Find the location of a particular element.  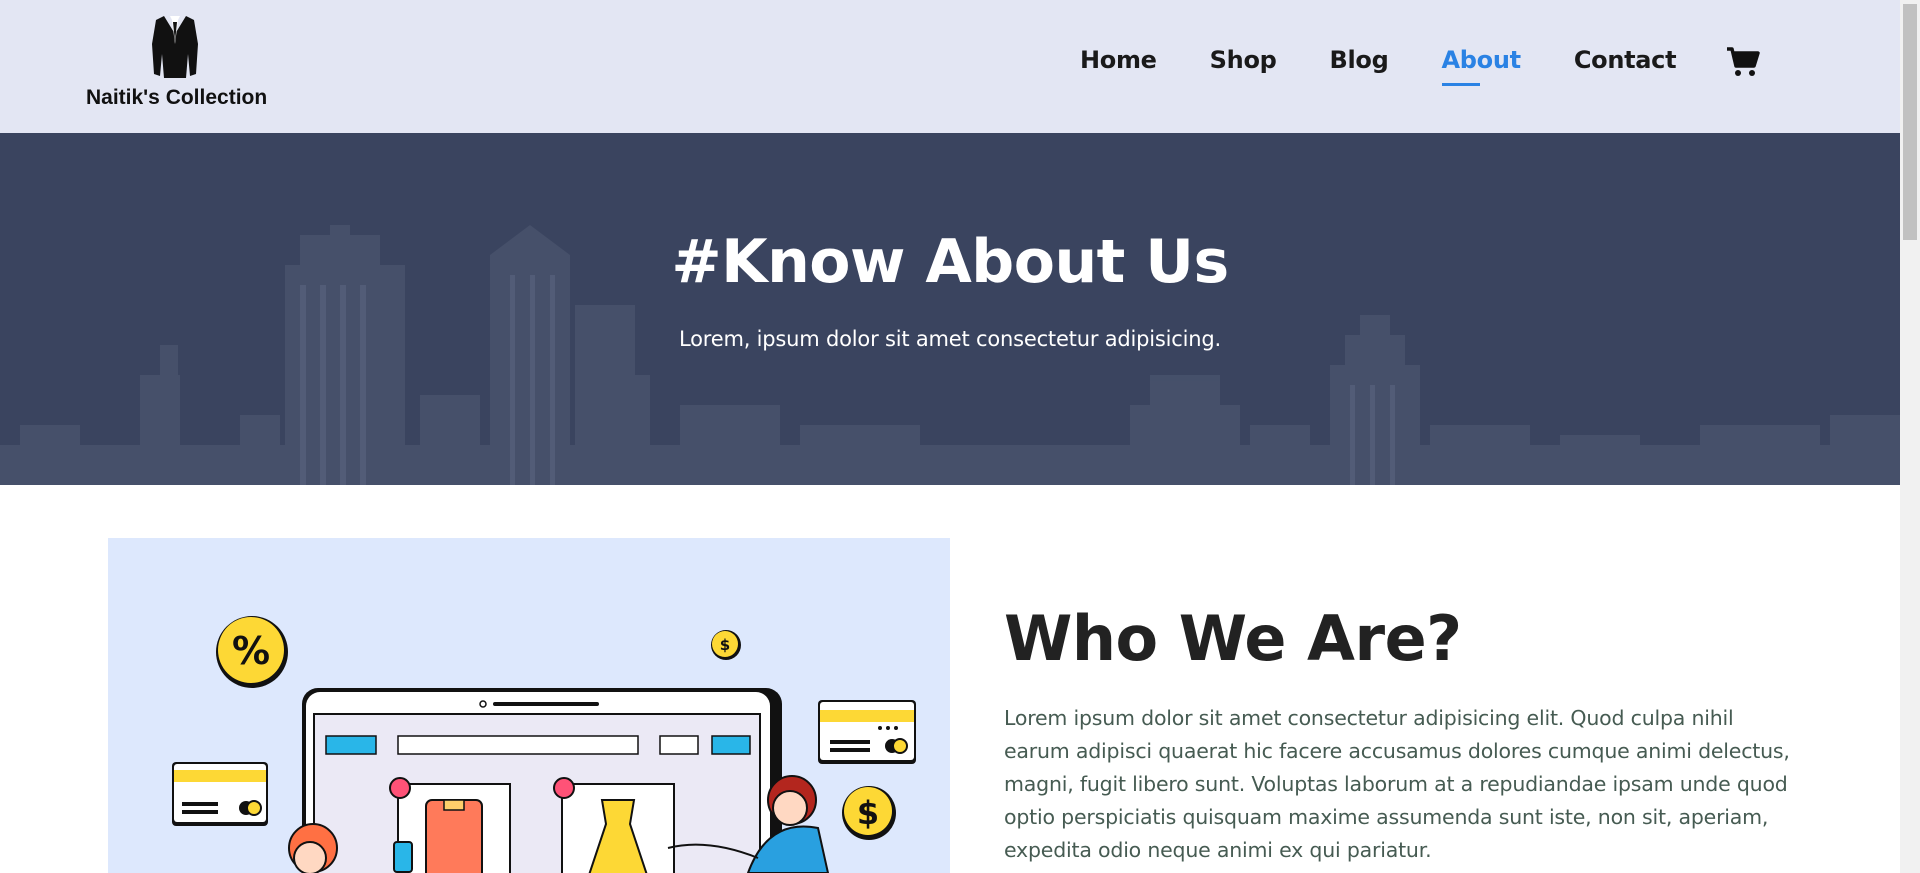

nav-about: About is located at coordinates (1481, 66).